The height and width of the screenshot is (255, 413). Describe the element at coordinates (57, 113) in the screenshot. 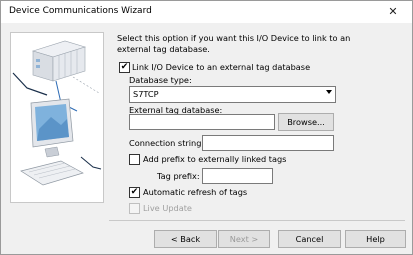

I see `device-illustration-icon` at that location.